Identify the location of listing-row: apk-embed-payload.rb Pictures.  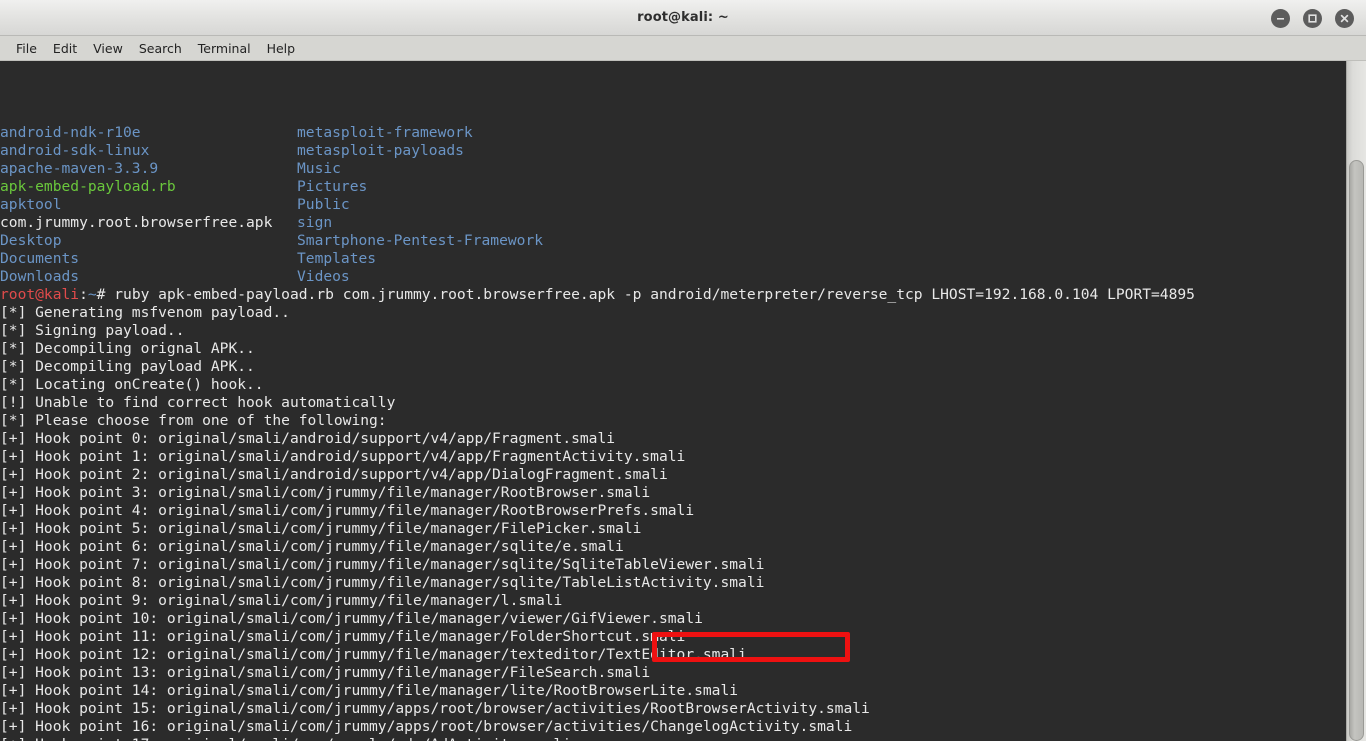
(673, 187).